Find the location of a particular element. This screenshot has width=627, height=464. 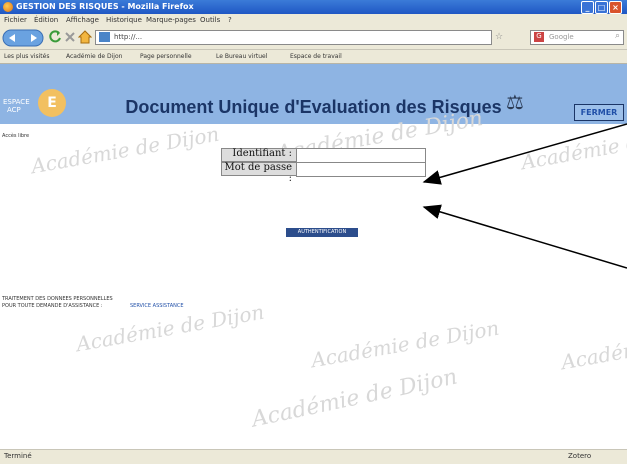

arrow-to-identifiant is located at coordinates (524, 154).